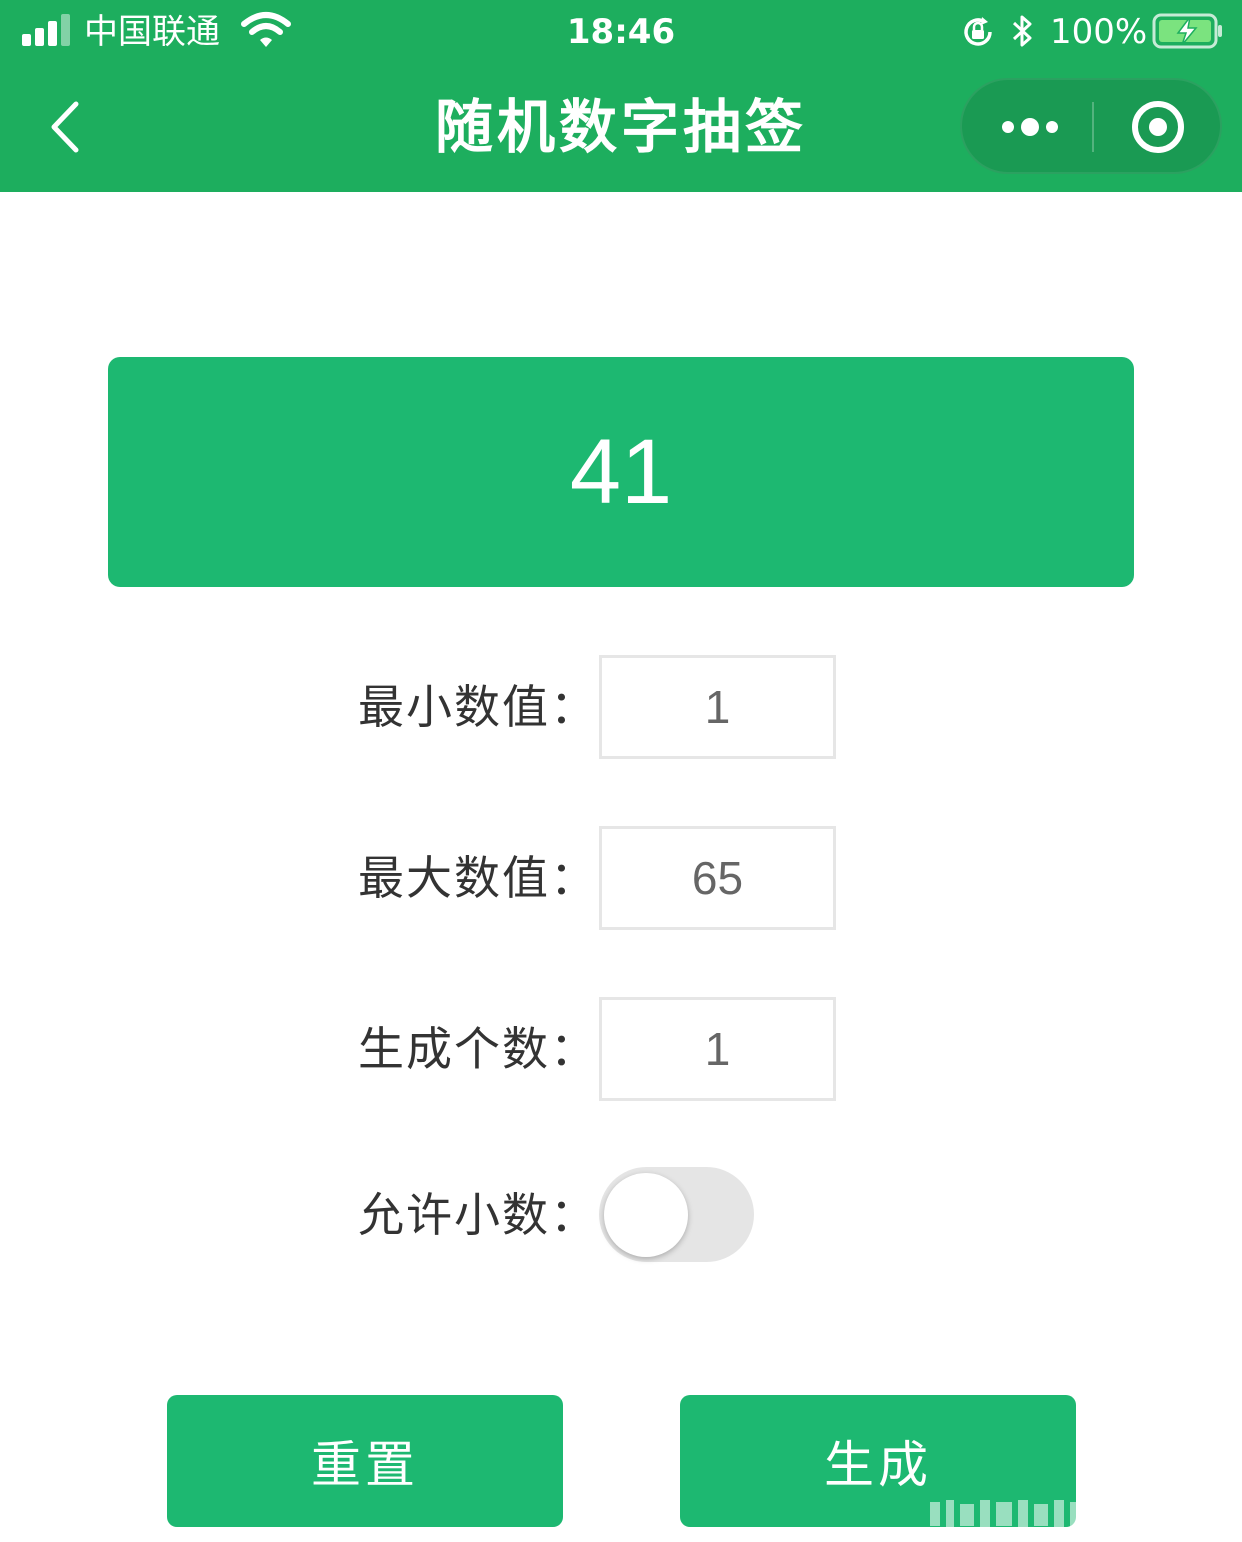  Describe the element at coordinates (478, 1049) in the screenshot. I see `count-label: 生成个数：` at that location.